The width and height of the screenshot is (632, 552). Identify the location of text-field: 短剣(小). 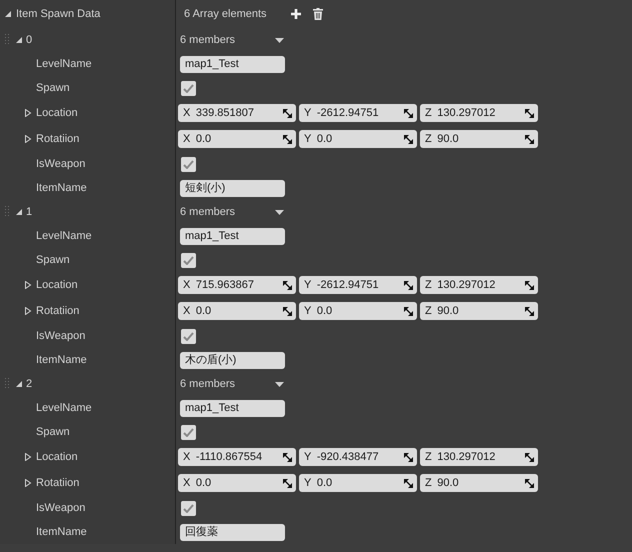
(232, 188).